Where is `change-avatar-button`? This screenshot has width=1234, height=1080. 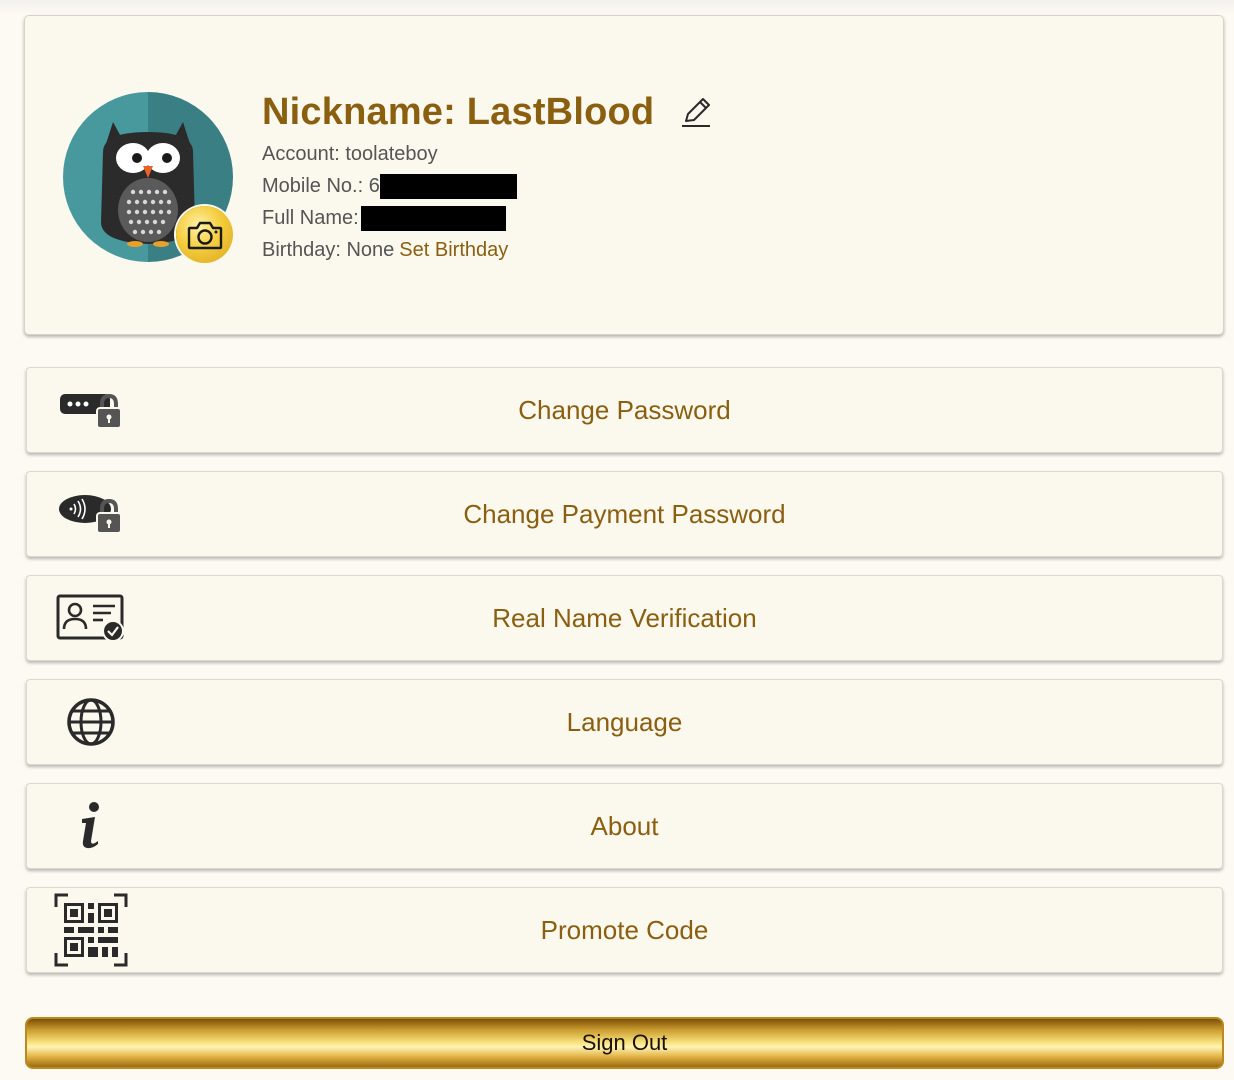
change-avatar-button is located at coordinates (204, 234).